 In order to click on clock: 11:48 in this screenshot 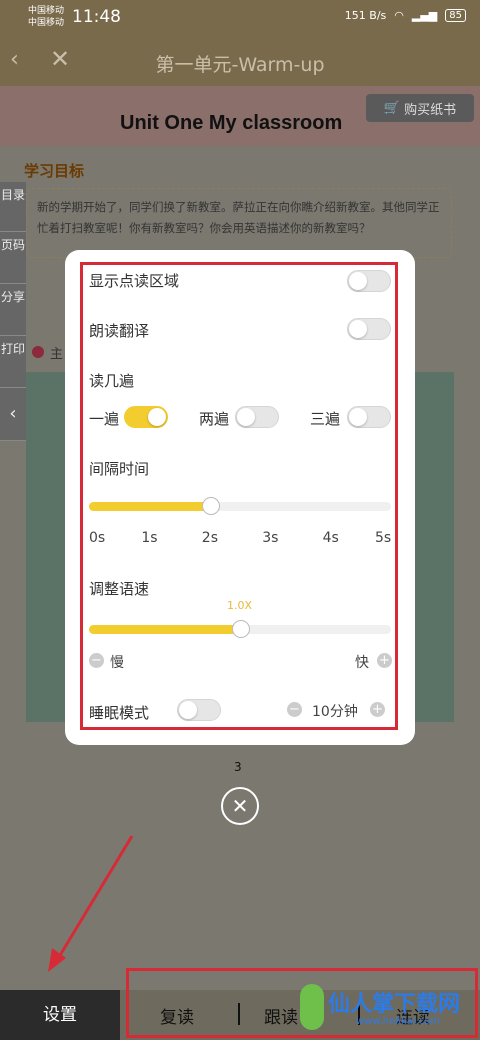, I will do `click(96, 17)`.